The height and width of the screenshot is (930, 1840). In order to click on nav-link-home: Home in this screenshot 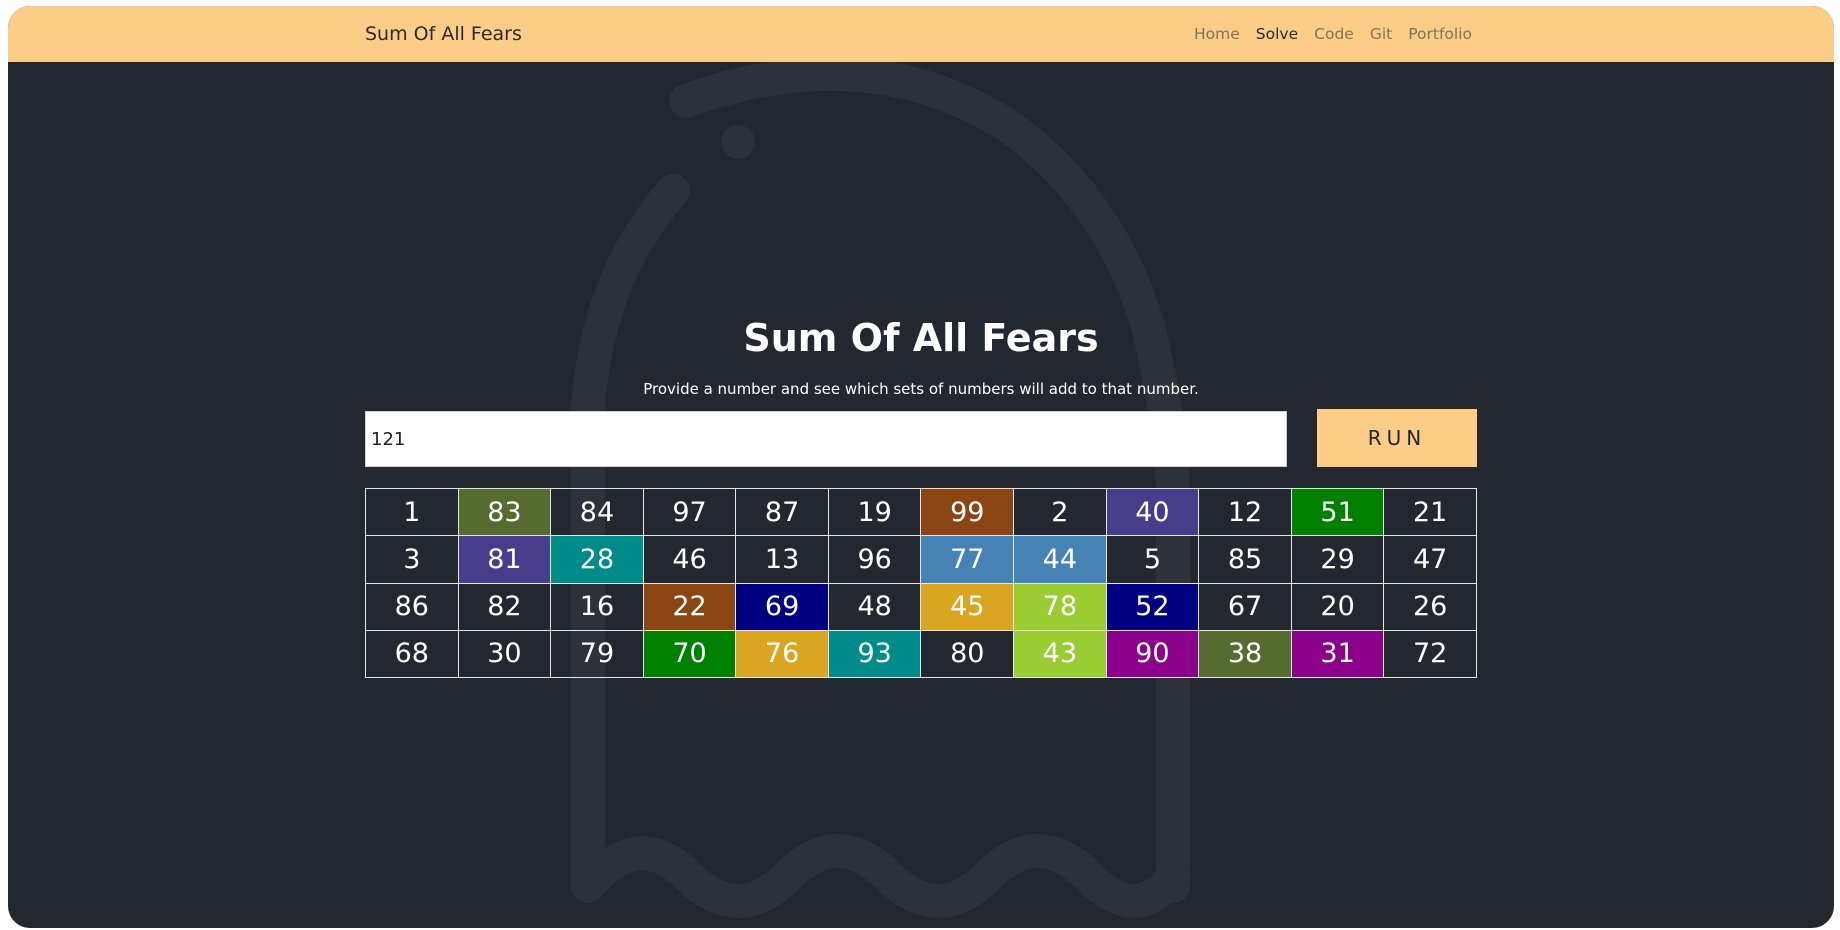, I will do `click(1217, 34)`.